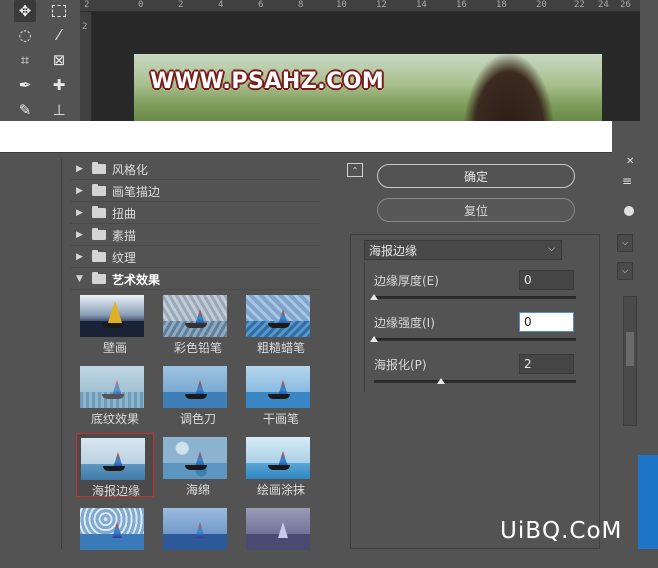 Image resolution: width=658 pixels, height=568 pixels. What do you see at coordinates (136, 279) in the screenshot?
I see `category-label: 艺术效果` at bounding box center [136, 279].